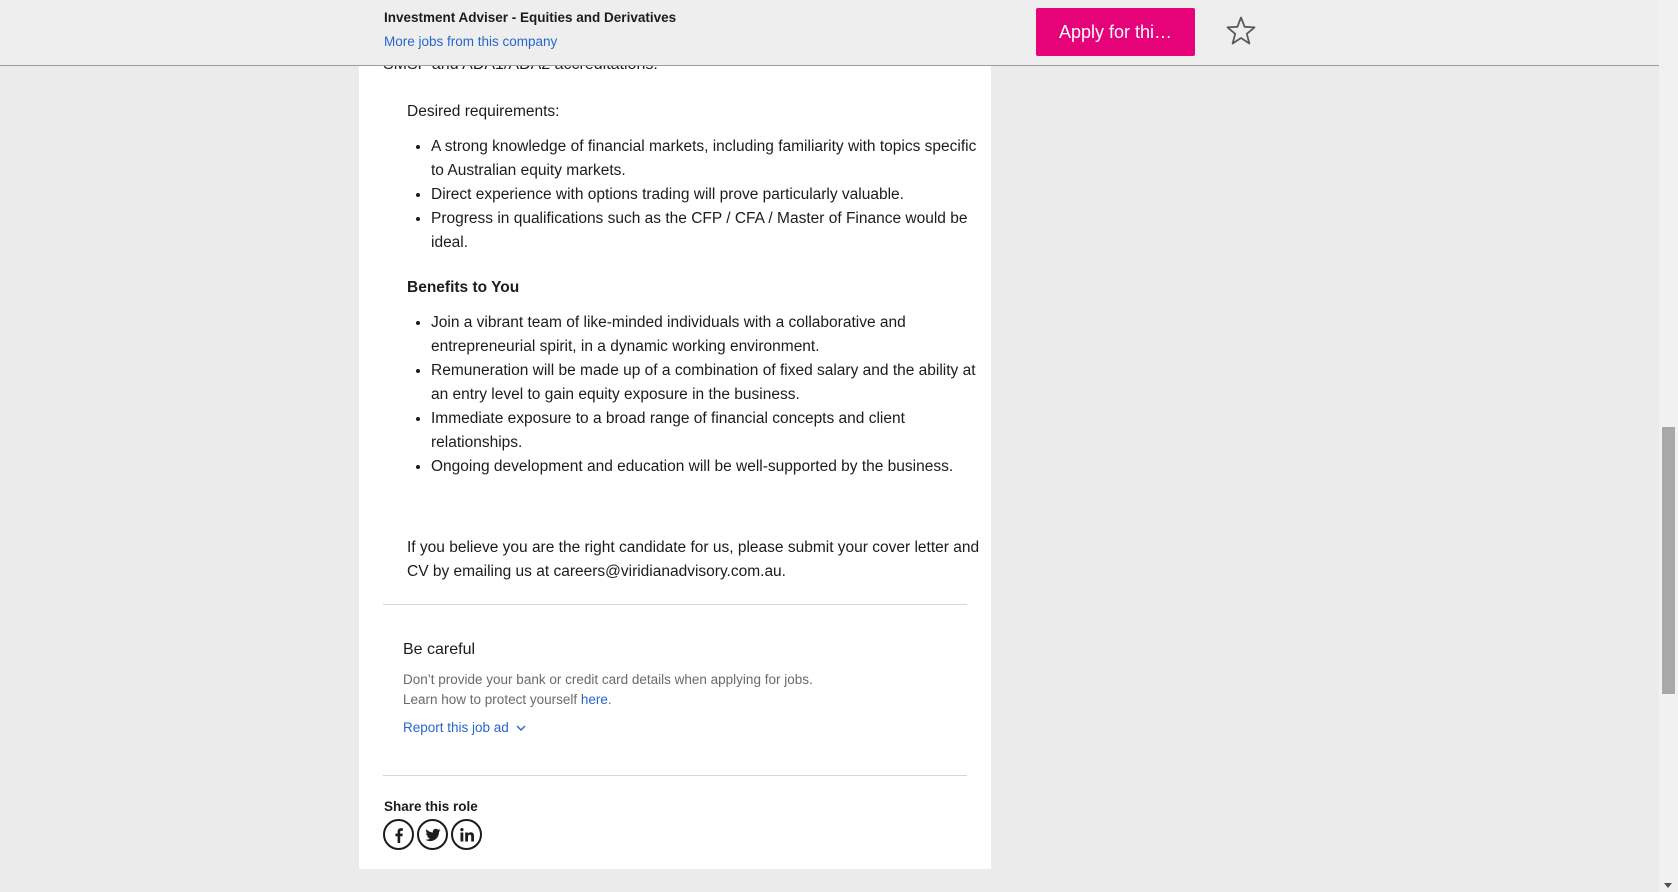 The width and height of the screenshot is (1678, 892). Describe the element at coordinates (466, 834) in the screenshot. I see `linkedin-icon` at that location.